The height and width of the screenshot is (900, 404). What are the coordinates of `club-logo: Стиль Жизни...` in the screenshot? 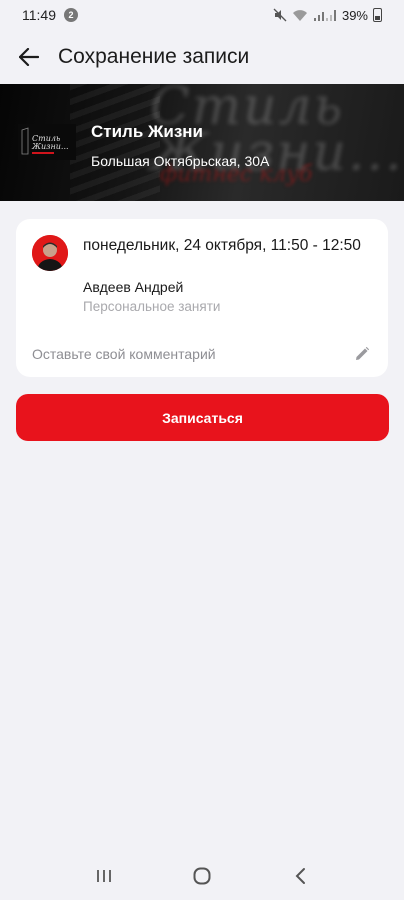 It's located at (47, 142).